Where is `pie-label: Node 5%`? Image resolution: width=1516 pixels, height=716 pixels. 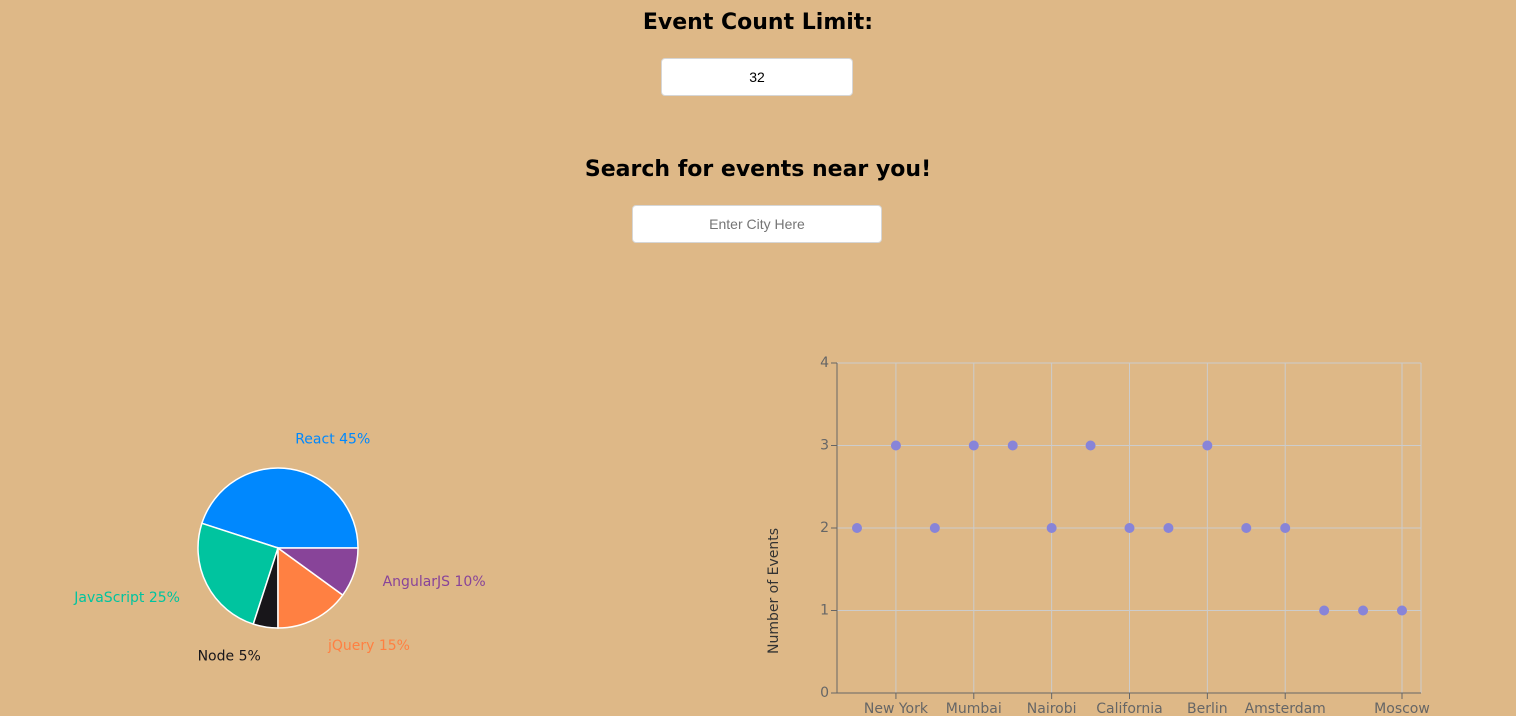 pie-label: Node 5% is located at coordinates (229, 657).